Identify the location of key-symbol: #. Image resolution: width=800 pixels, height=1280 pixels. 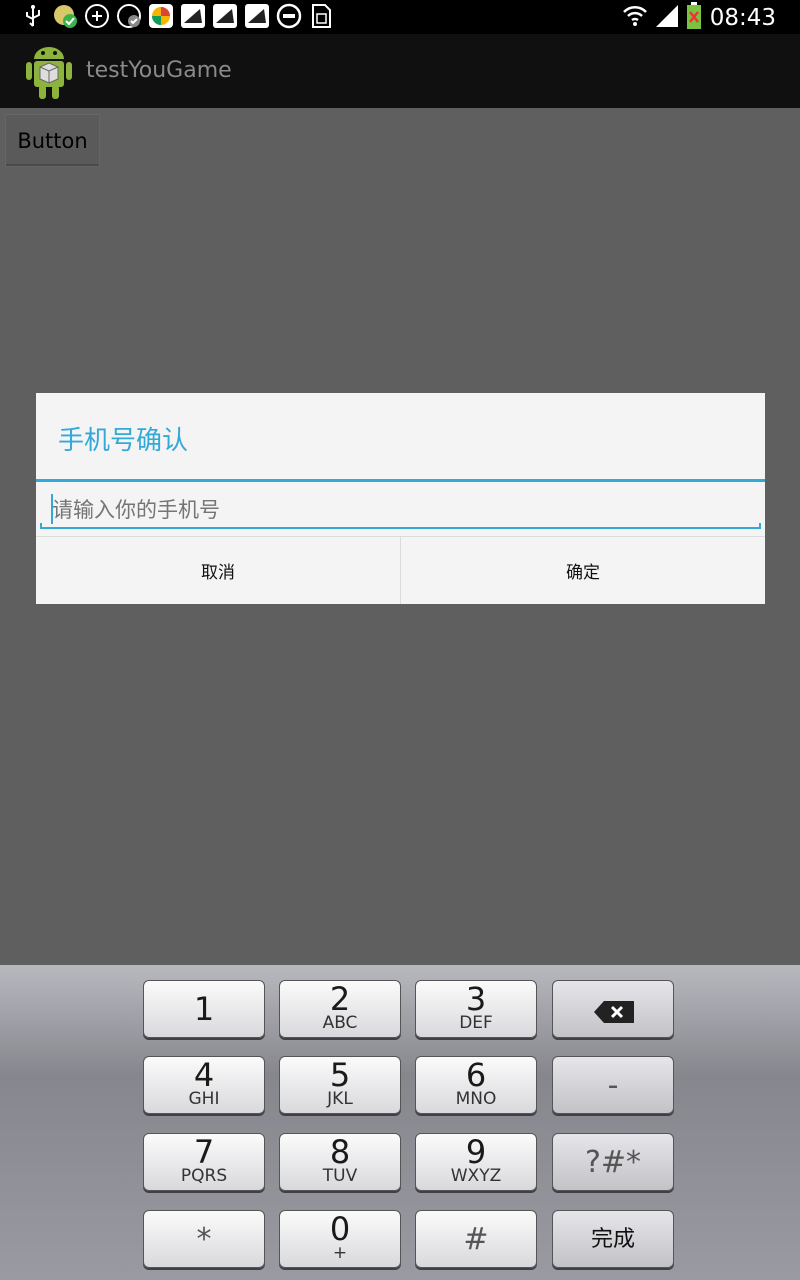
(476, 1239).